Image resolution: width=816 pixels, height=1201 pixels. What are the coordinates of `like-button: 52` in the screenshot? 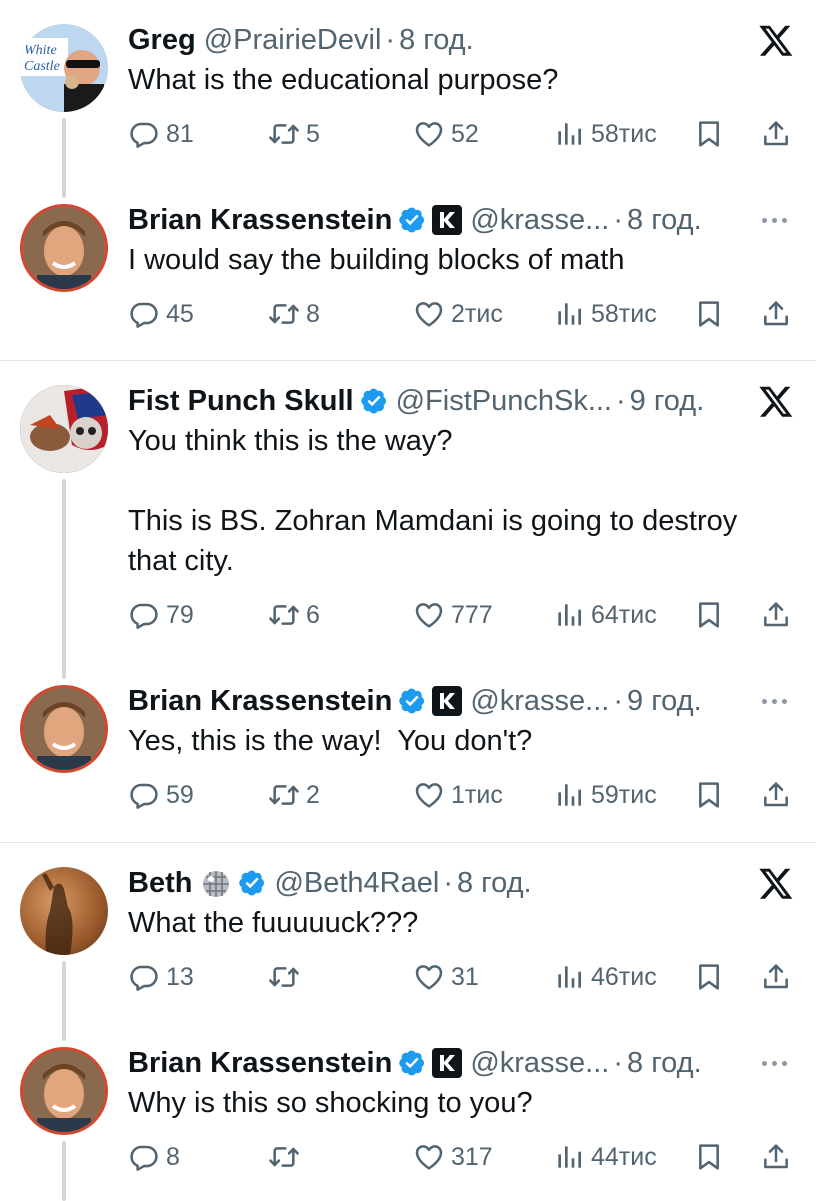 It's located at (446, 134).